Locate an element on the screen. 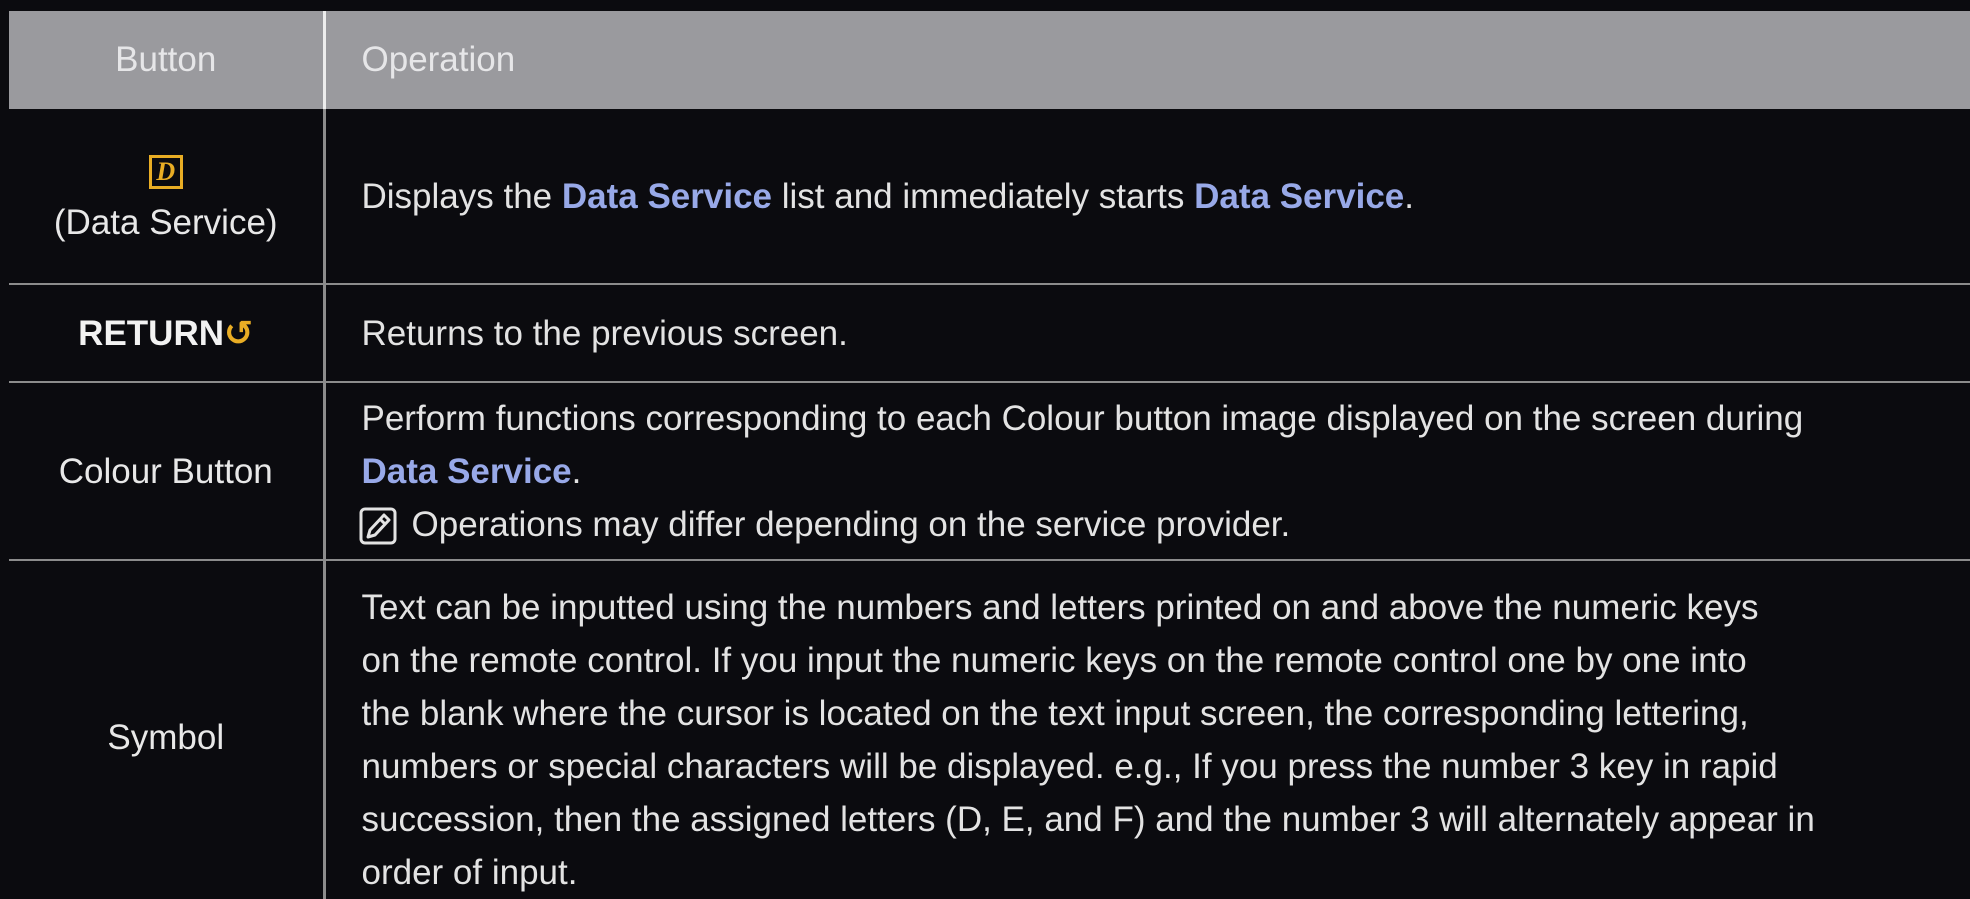 The image size is (1970, 899). operation-cell-return: Returns to the previous screen. is located at coordinates (1147, 333).